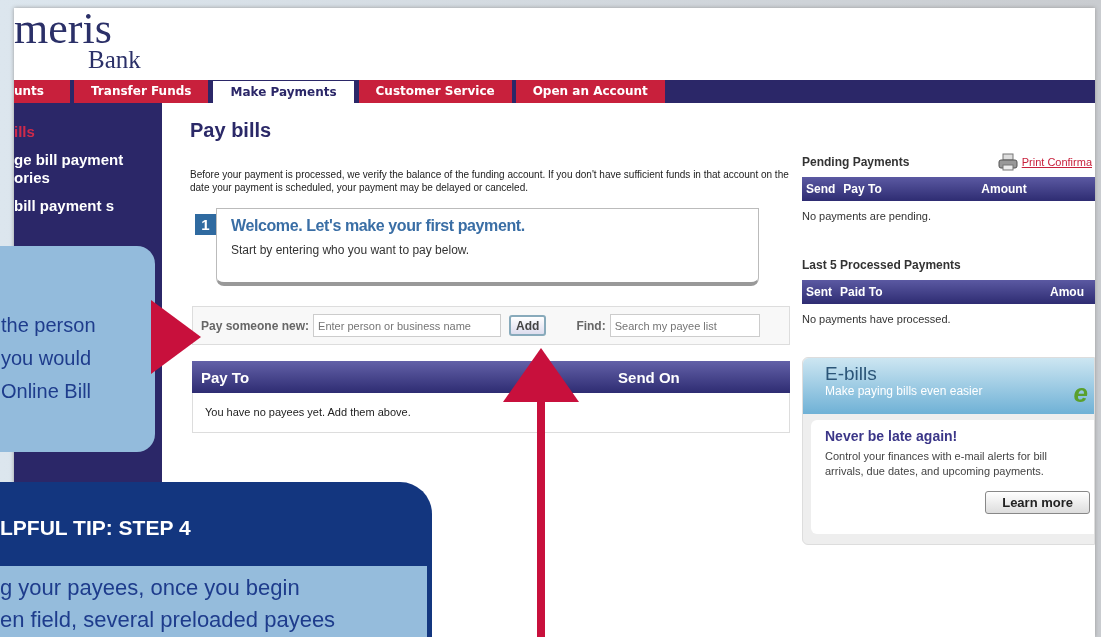  What do you see at coordinates (490, 181) in the screenshot?
I see `notice-text: Before your payment is processed, we verify the balance of the funding account. If you don't have sufficient funds in that account on the date your payment is scheduled, your payment may be delayed or canceled.` at bounding box center [490, 181].